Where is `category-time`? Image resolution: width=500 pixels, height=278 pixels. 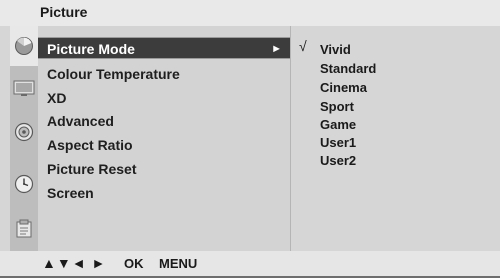 category-time is located at coordinates (24, 184).